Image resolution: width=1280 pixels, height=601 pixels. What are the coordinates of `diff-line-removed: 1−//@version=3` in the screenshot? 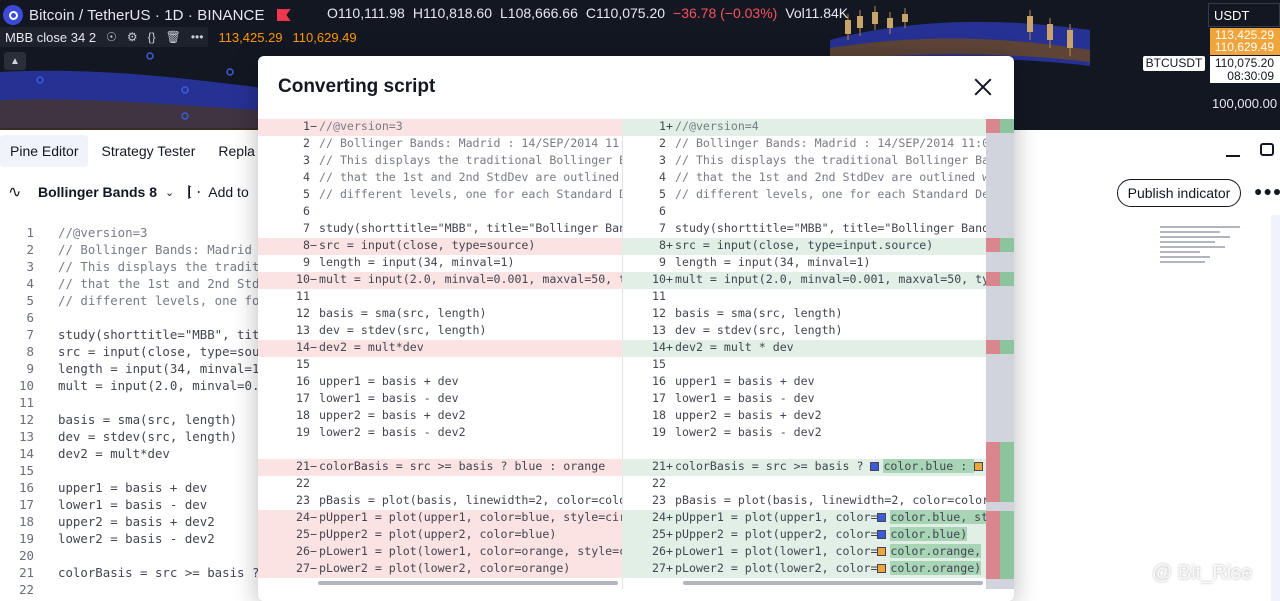 It's located at (440, 127).